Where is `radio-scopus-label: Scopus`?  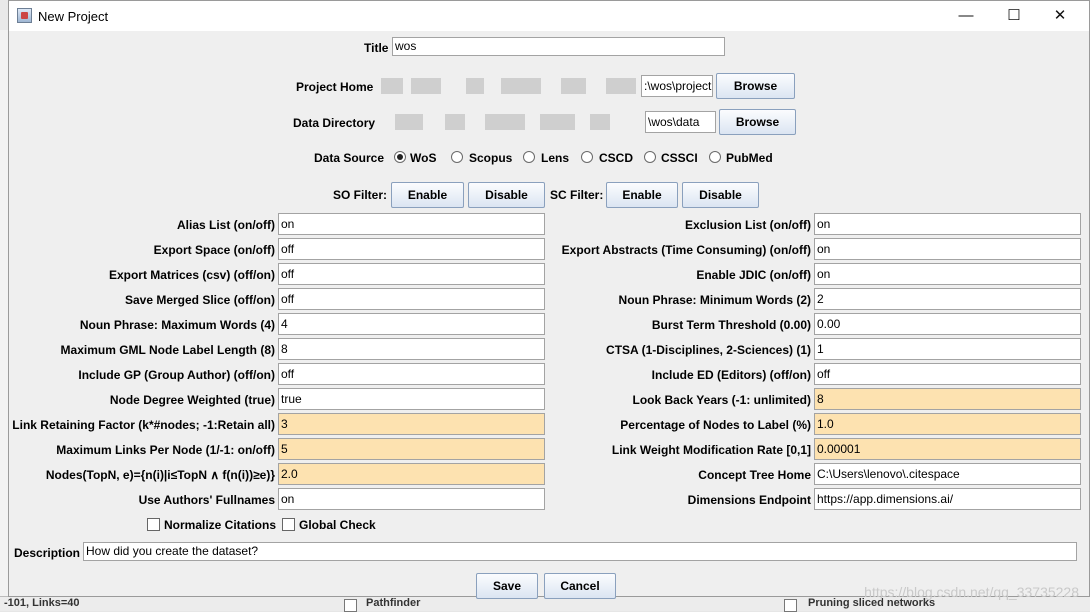 radio-scopus-label: Scopus is located at coordinates (491, 158).